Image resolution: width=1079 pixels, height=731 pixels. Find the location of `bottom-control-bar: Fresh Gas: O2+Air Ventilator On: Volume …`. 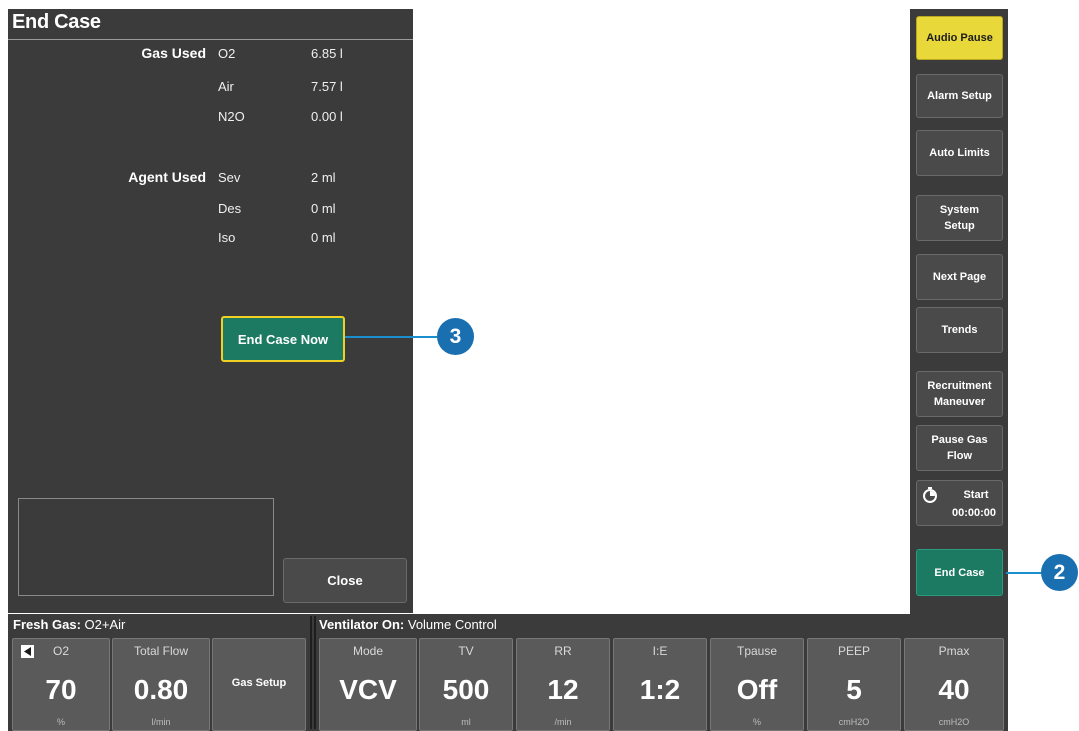

bottom-control-bar: Fresh Gas: O2+Air Ventilator On: Volume … is located at coordinates (508, 672).